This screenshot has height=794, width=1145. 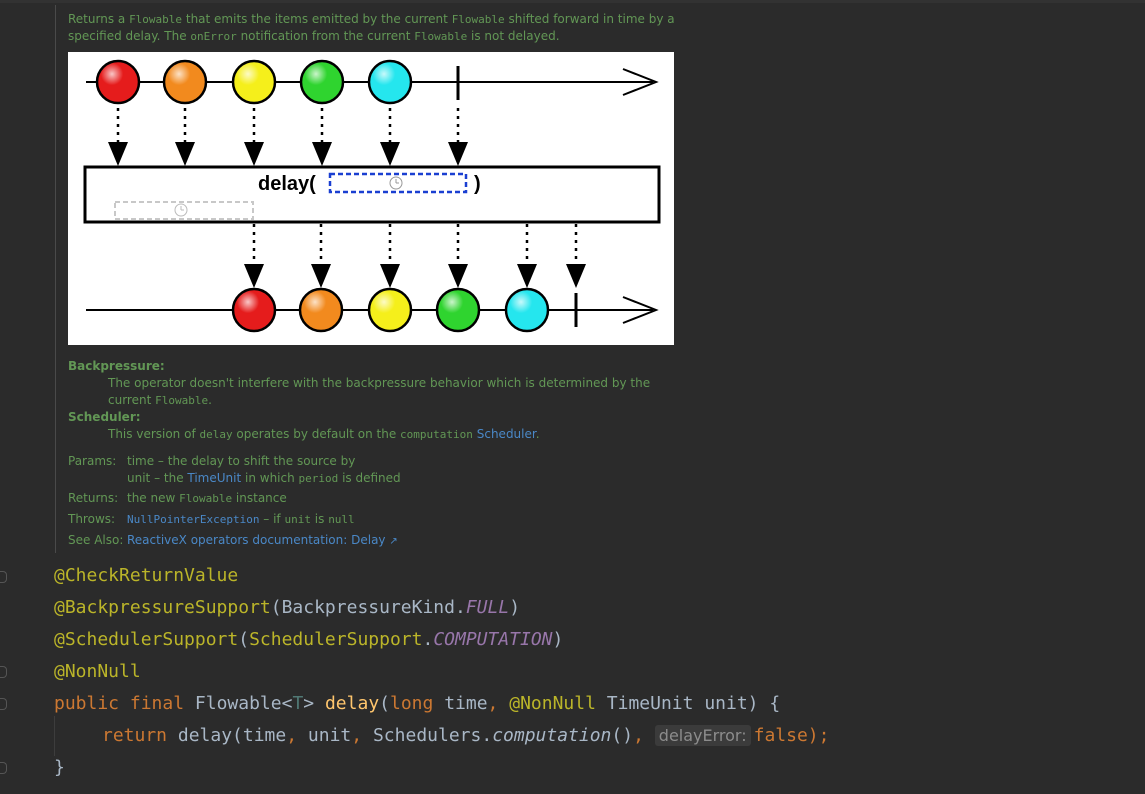 I want to click on doc-text: Returns a, so click(x=99, y=19).